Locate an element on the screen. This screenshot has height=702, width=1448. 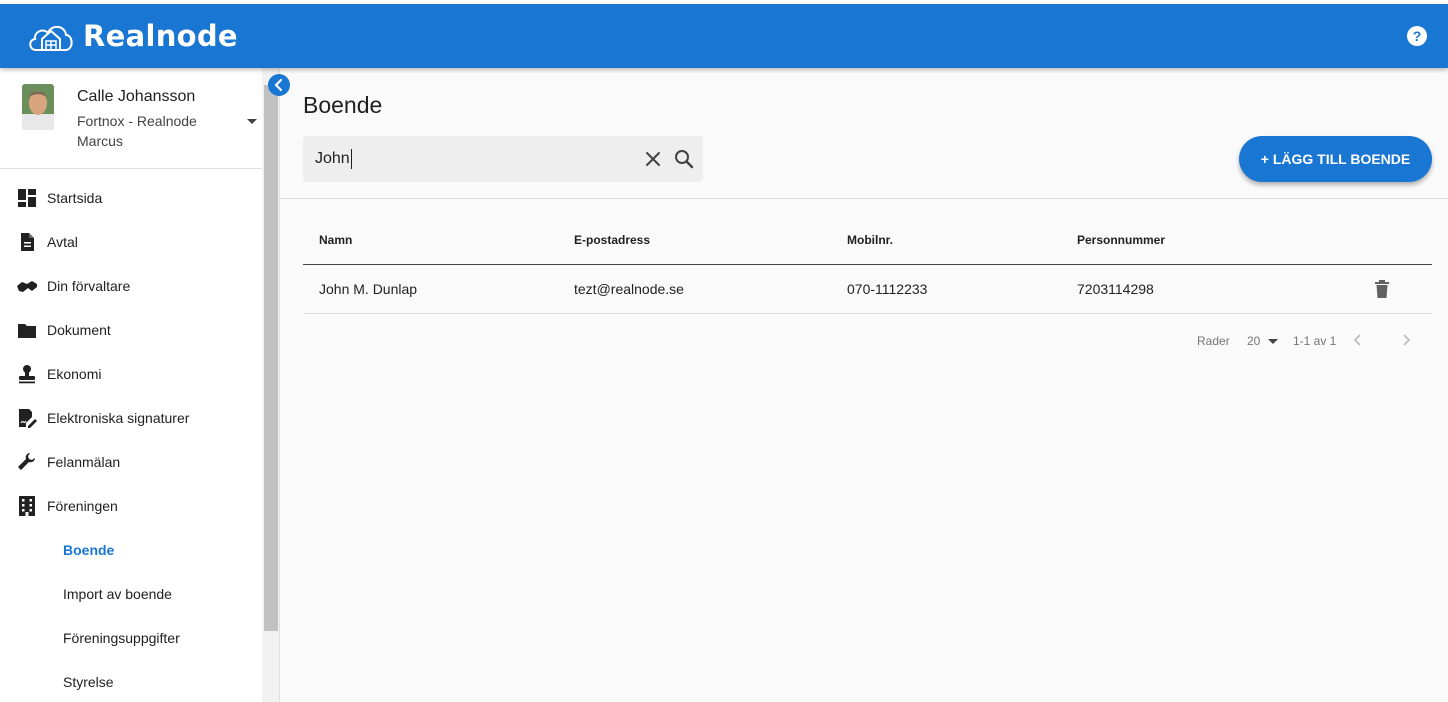
dashboard-icon is located at coordinates (27, 198).